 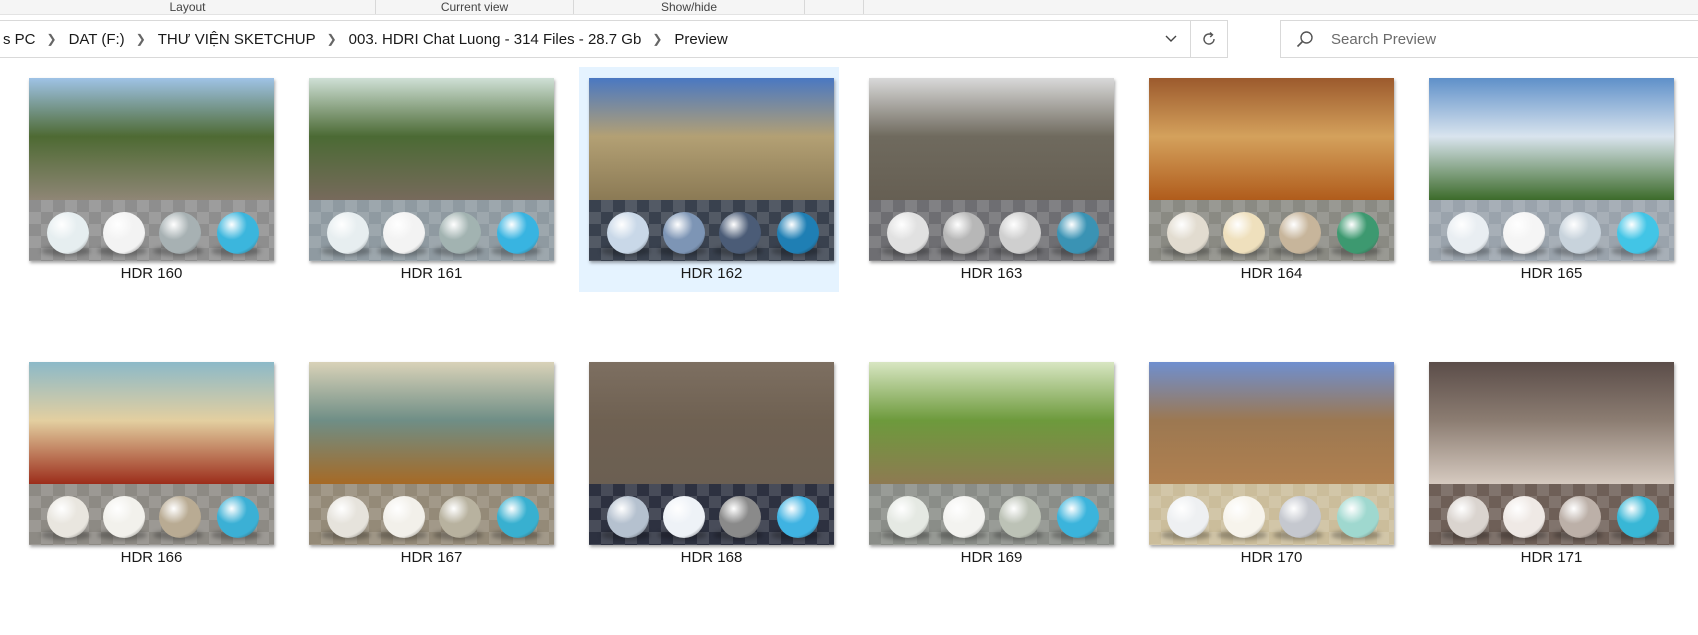 I want to click on file-item: HDR 161, so click(x=429, y=179).